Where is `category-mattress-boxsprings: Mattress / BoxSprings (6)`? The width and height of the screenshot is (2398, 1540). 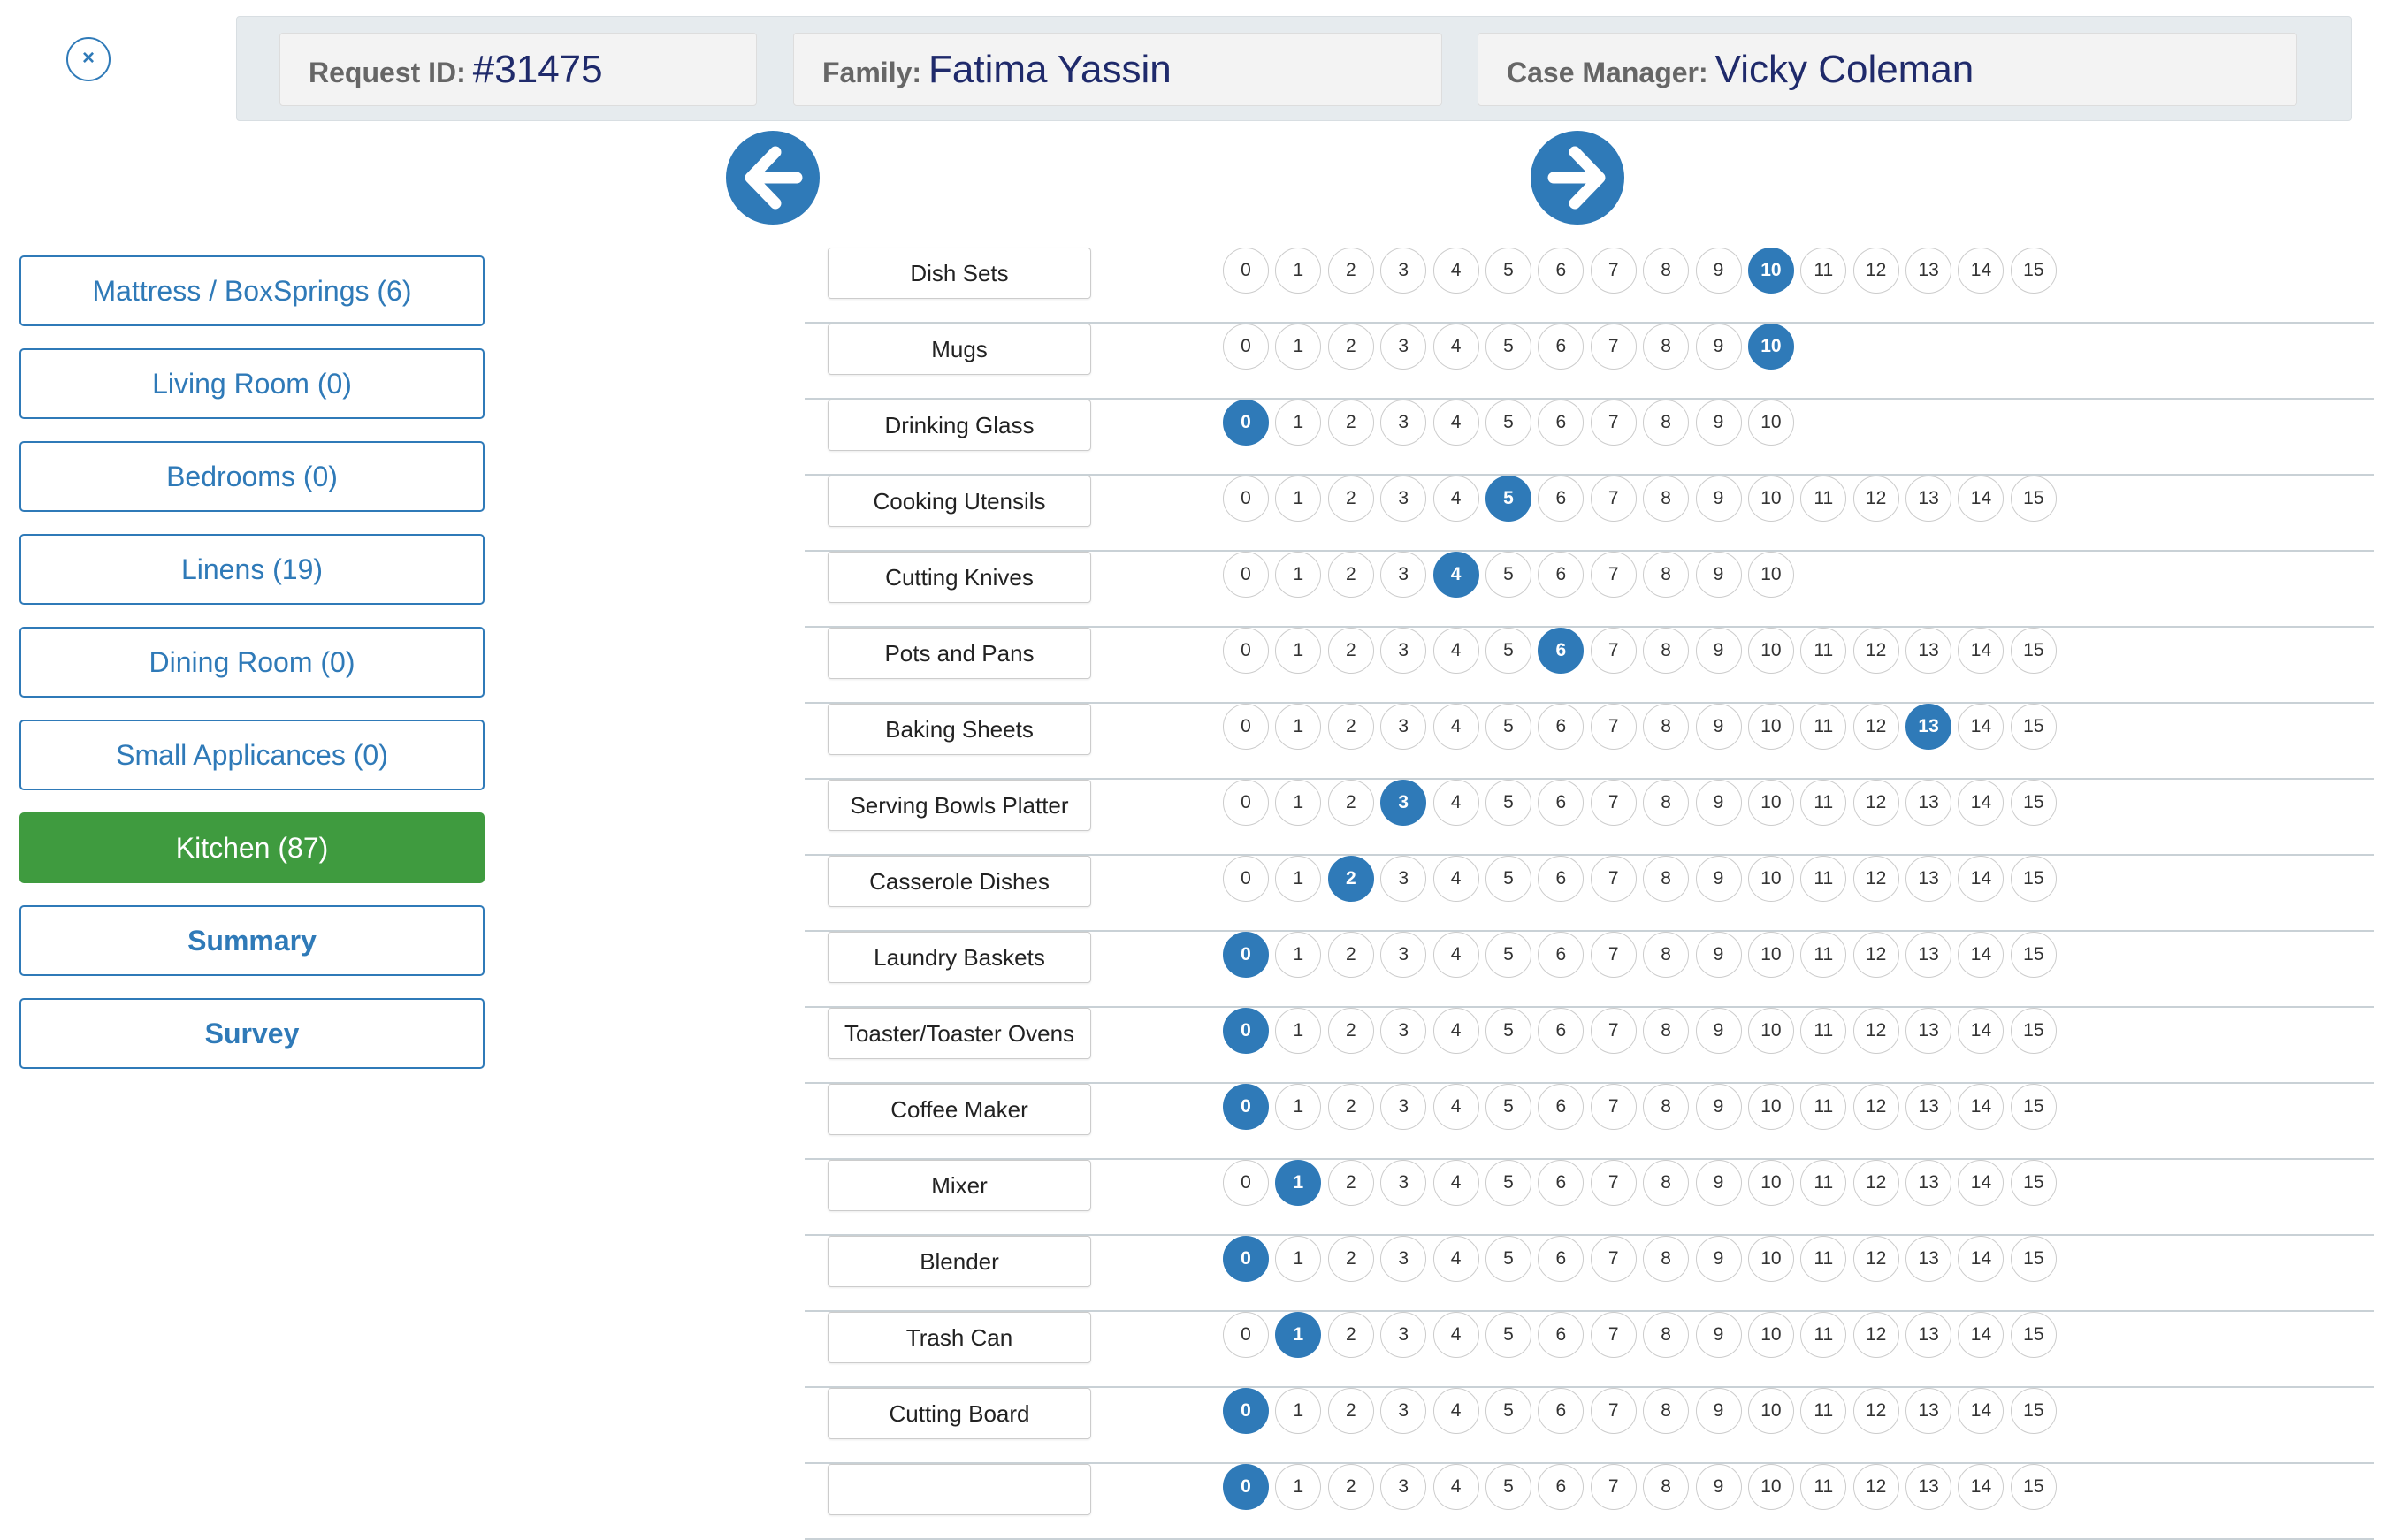 category-mattress-boxsprings: Mattress / BoxSprings (6) is located at coordinates (252, 290).